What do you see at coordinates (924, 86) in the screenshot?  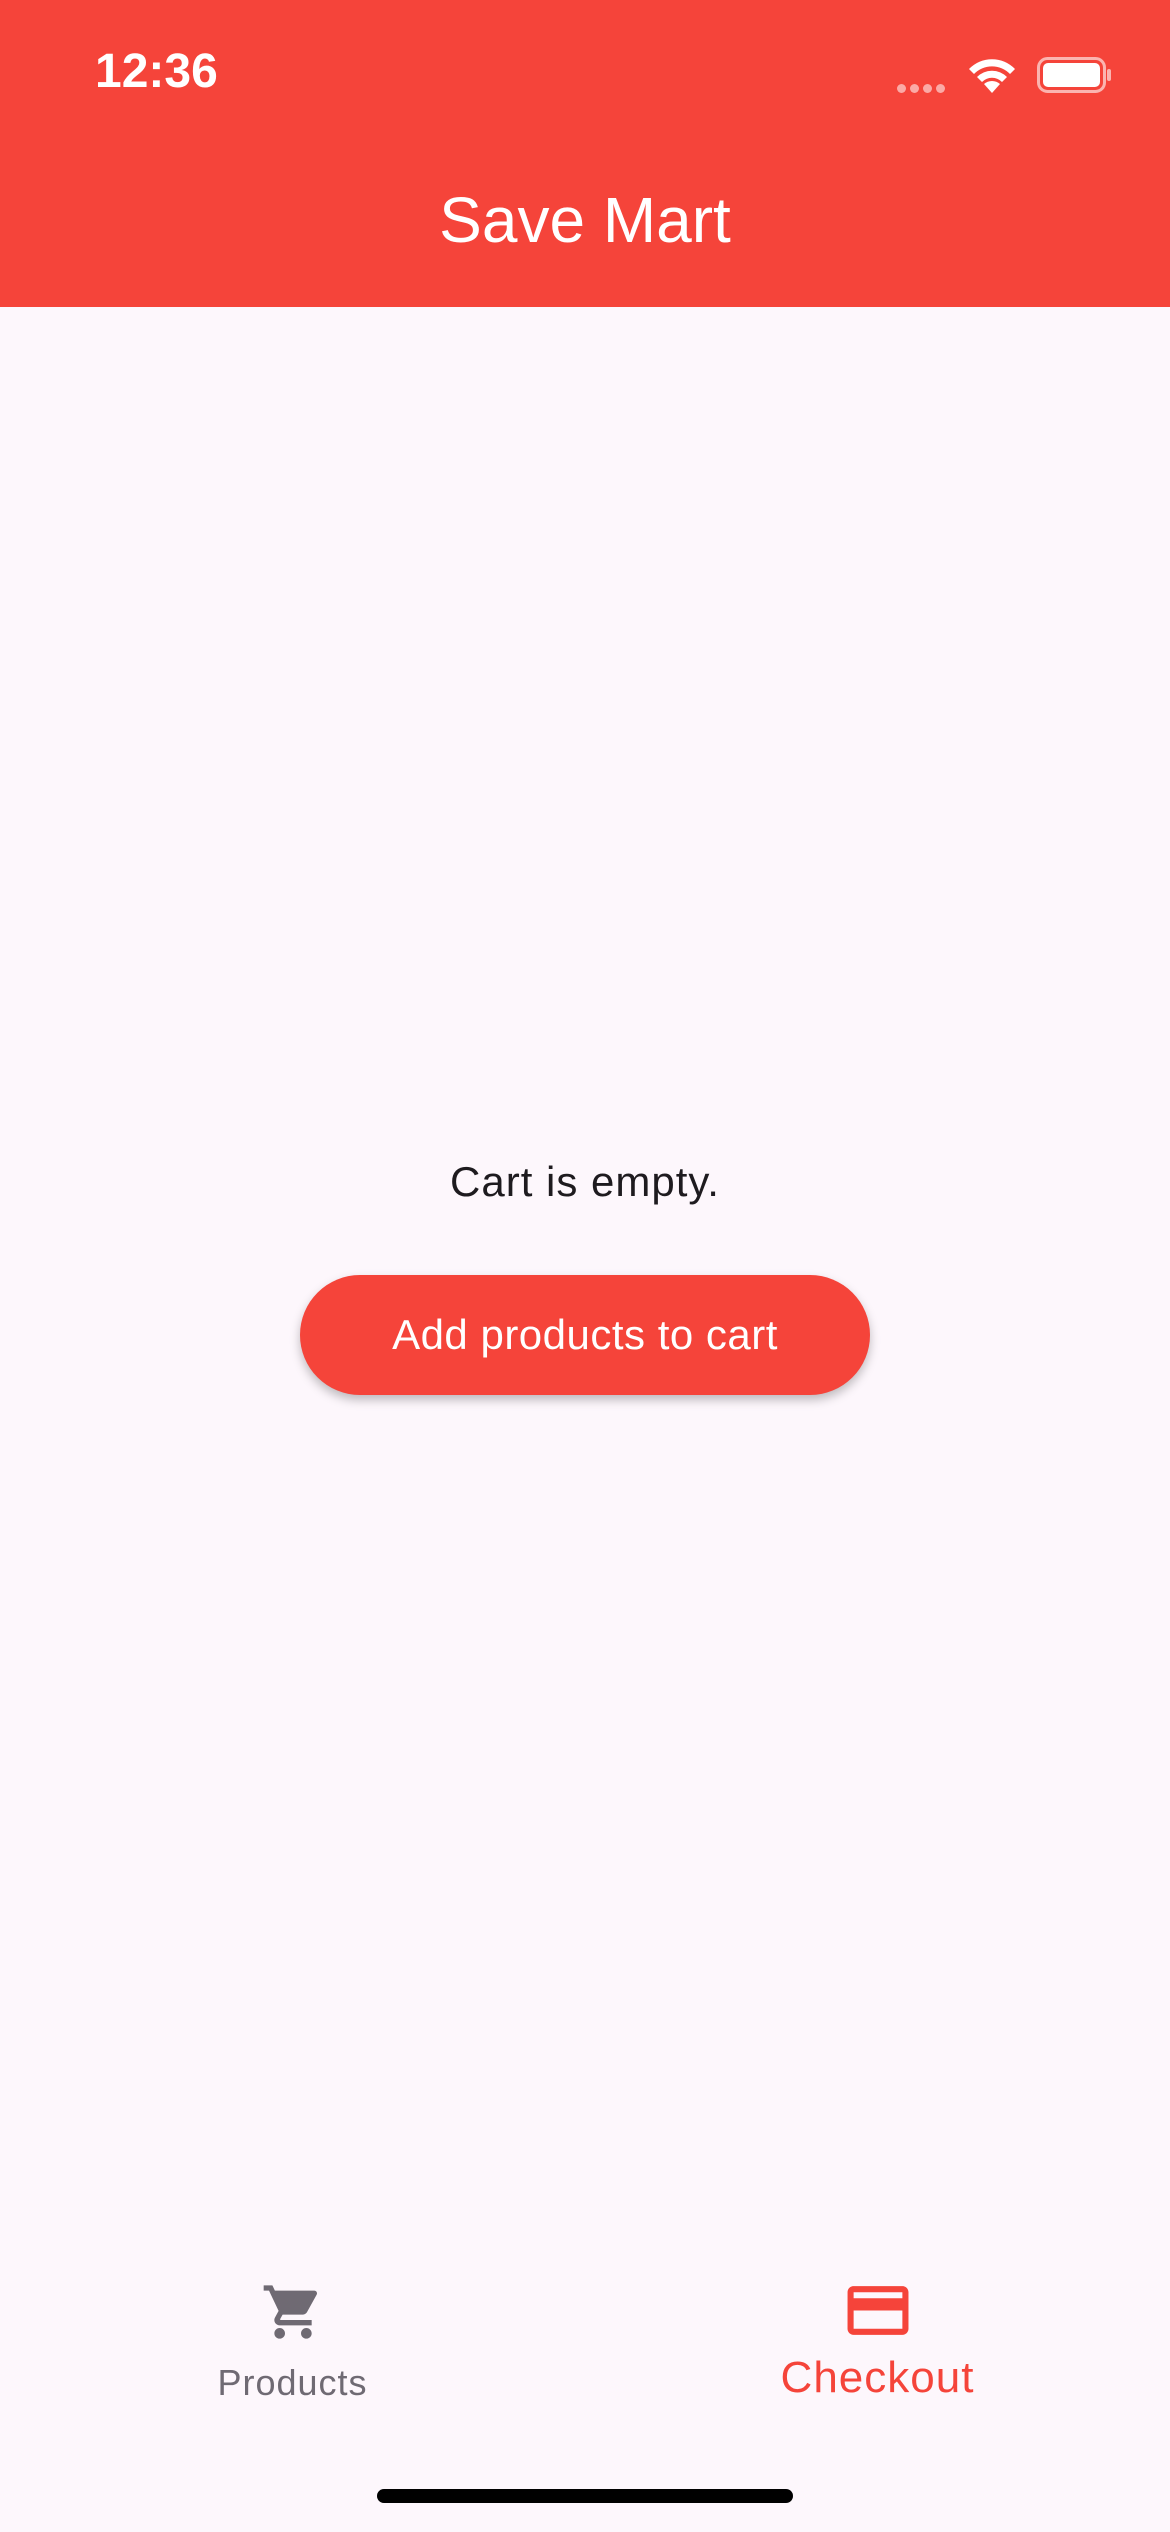 I see `cellular-signal-icon` at bounding box center [924, 86].